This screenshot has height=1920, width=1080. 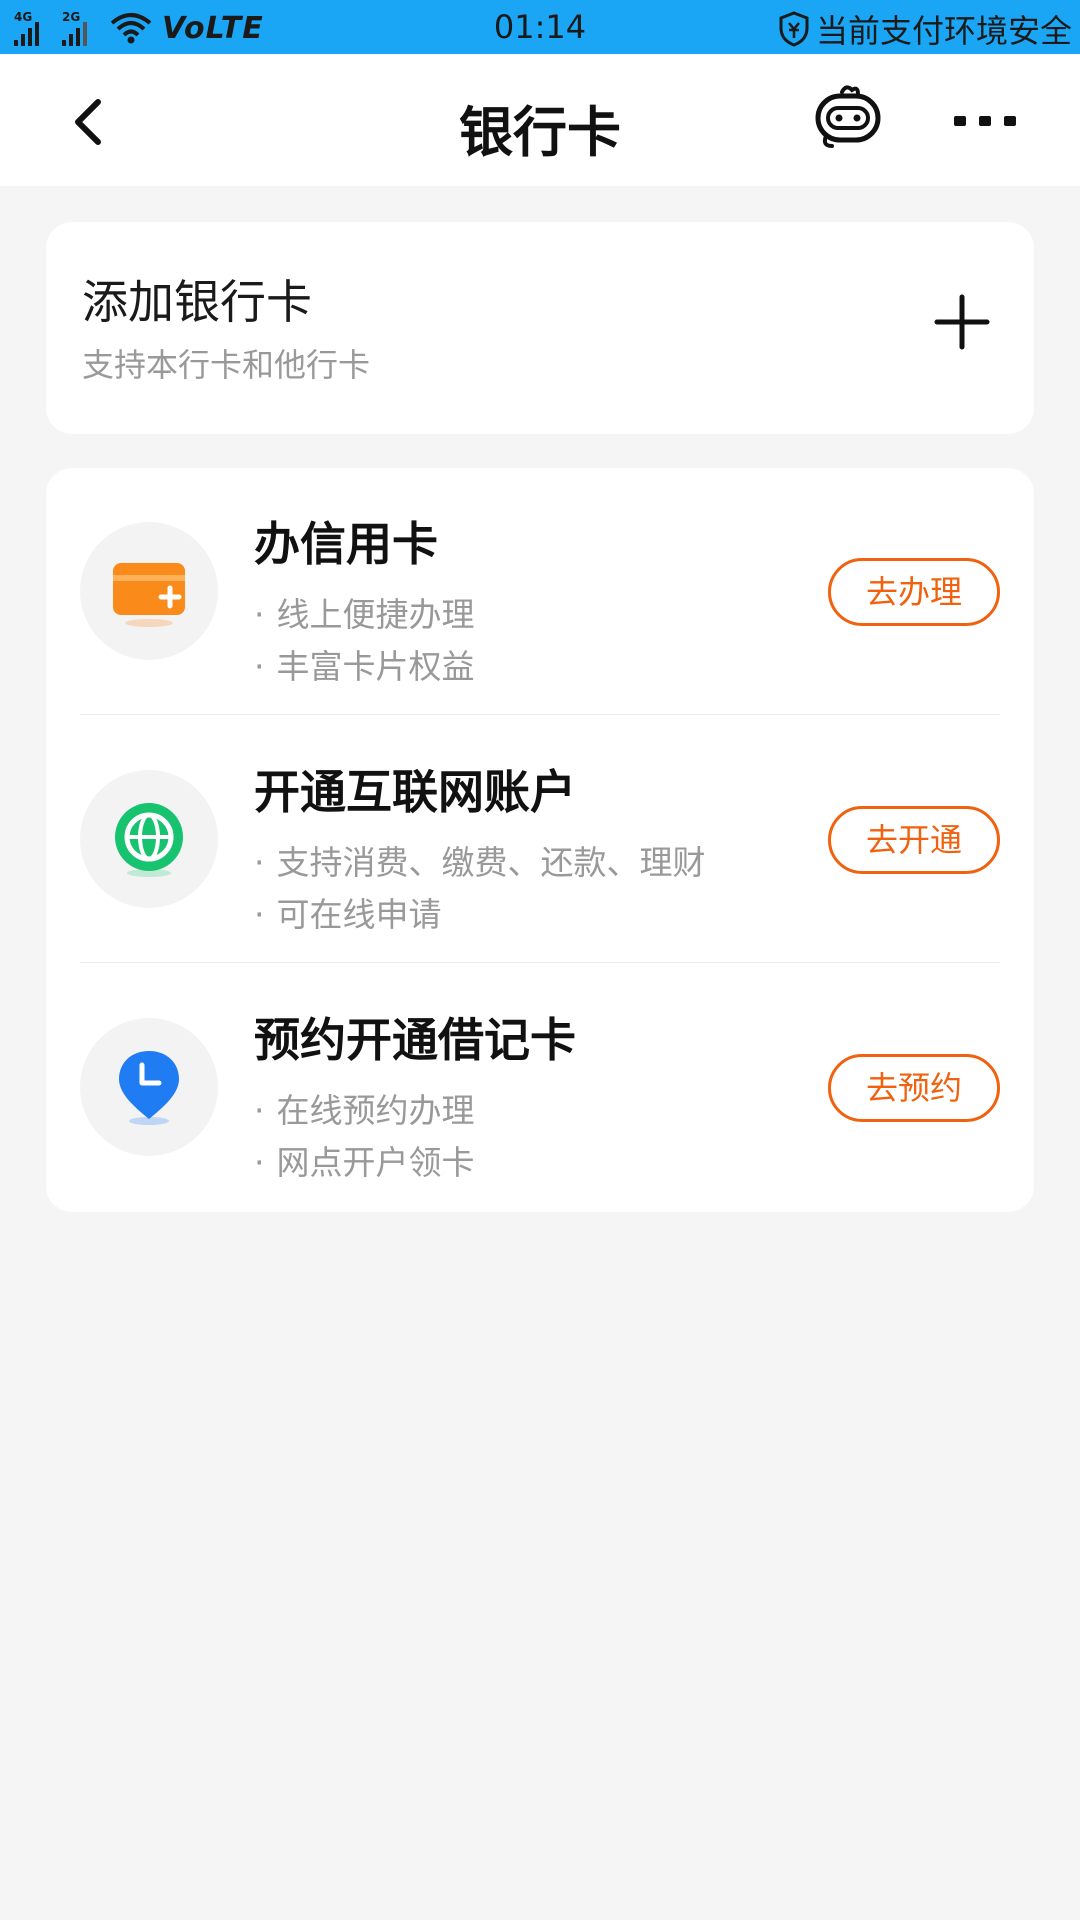 What do you see at coordinates (364, 614) in the screenshot?
I see `service-line: · 线上便捷办理` at bounding box center [364, 614].